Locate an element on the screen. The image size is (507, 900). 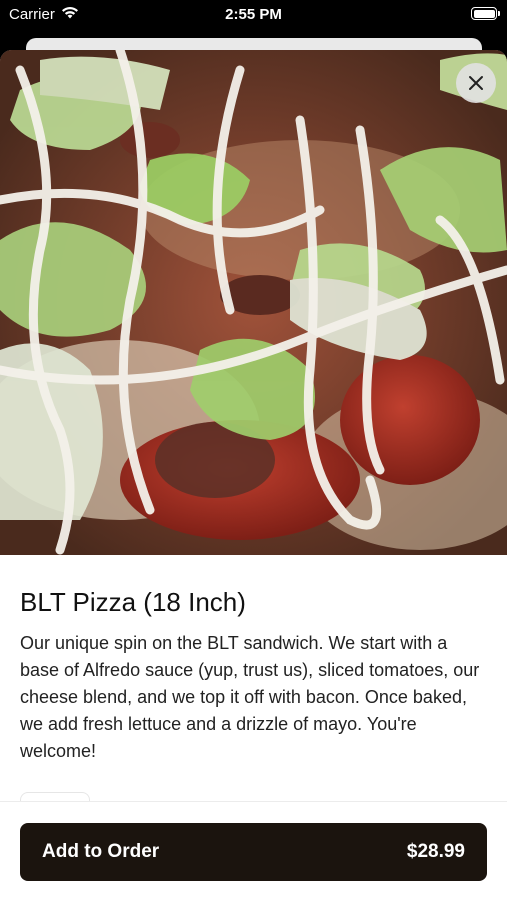
order-footer: Add to Order $28.99 is located at coordinates (253, 850).